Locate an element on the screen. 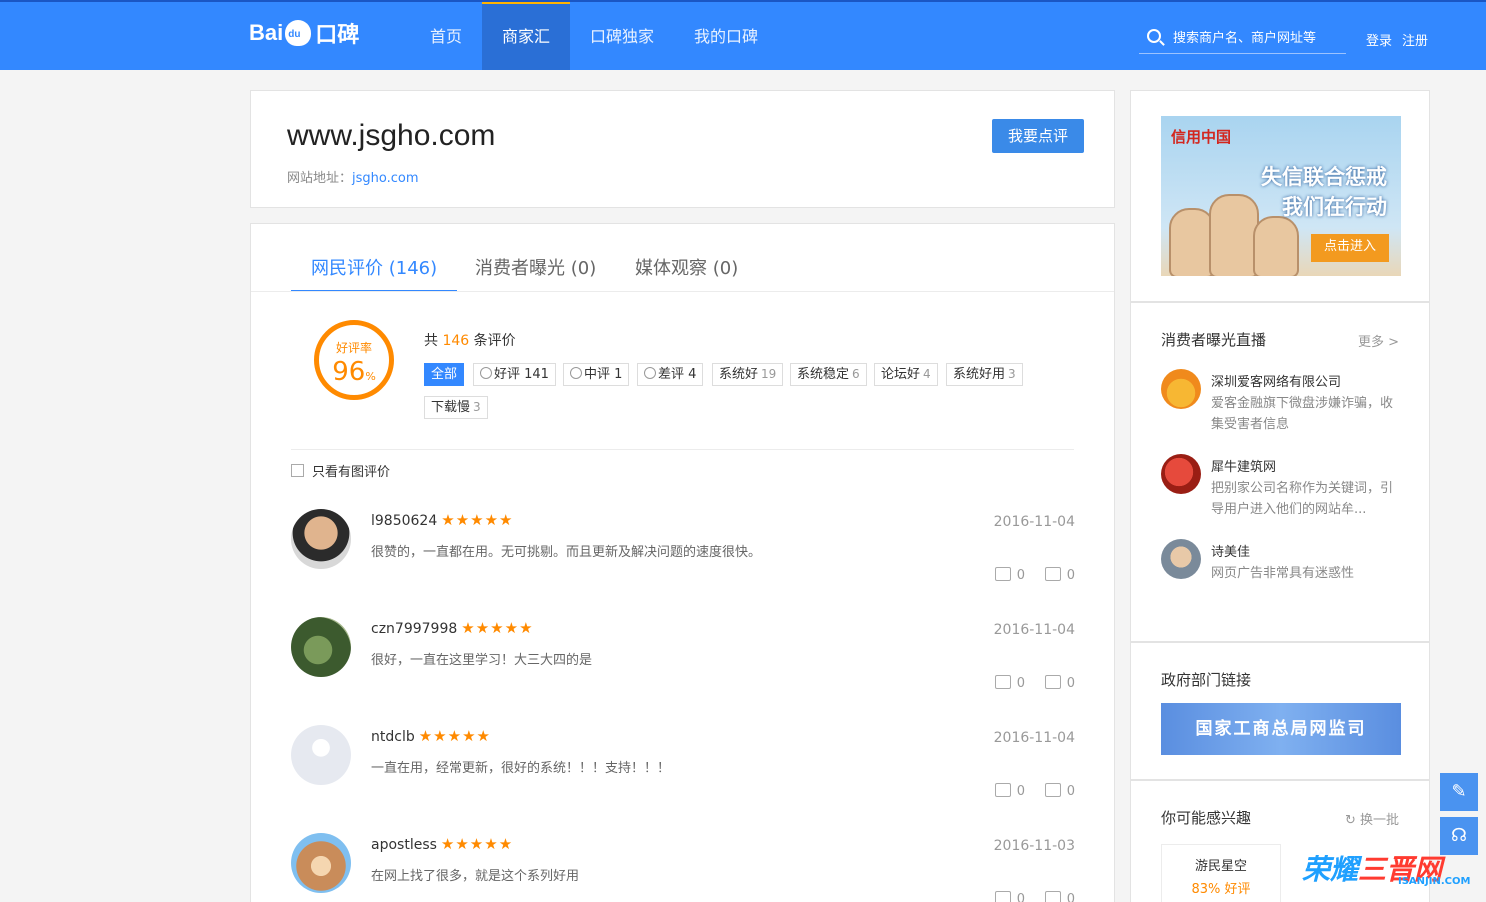 The width and height of the screenshot is (1486, 902). login-link: 登录 is located at coordinates (1379, 39).